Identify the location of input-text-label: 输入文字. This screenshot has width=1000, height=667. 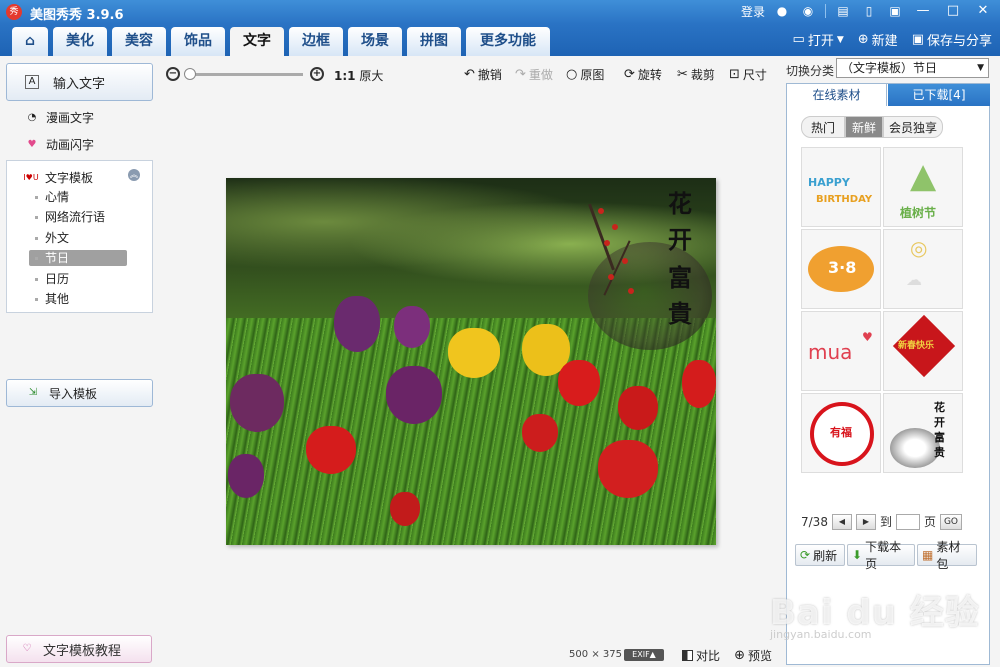
(79, 84).